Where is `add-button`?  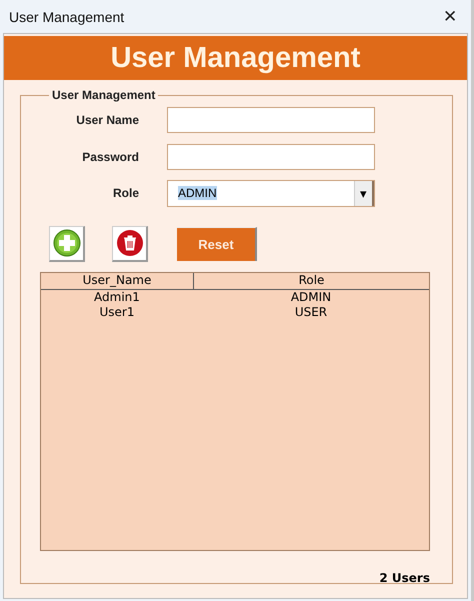 add-button is located at coordinates (67, 244).